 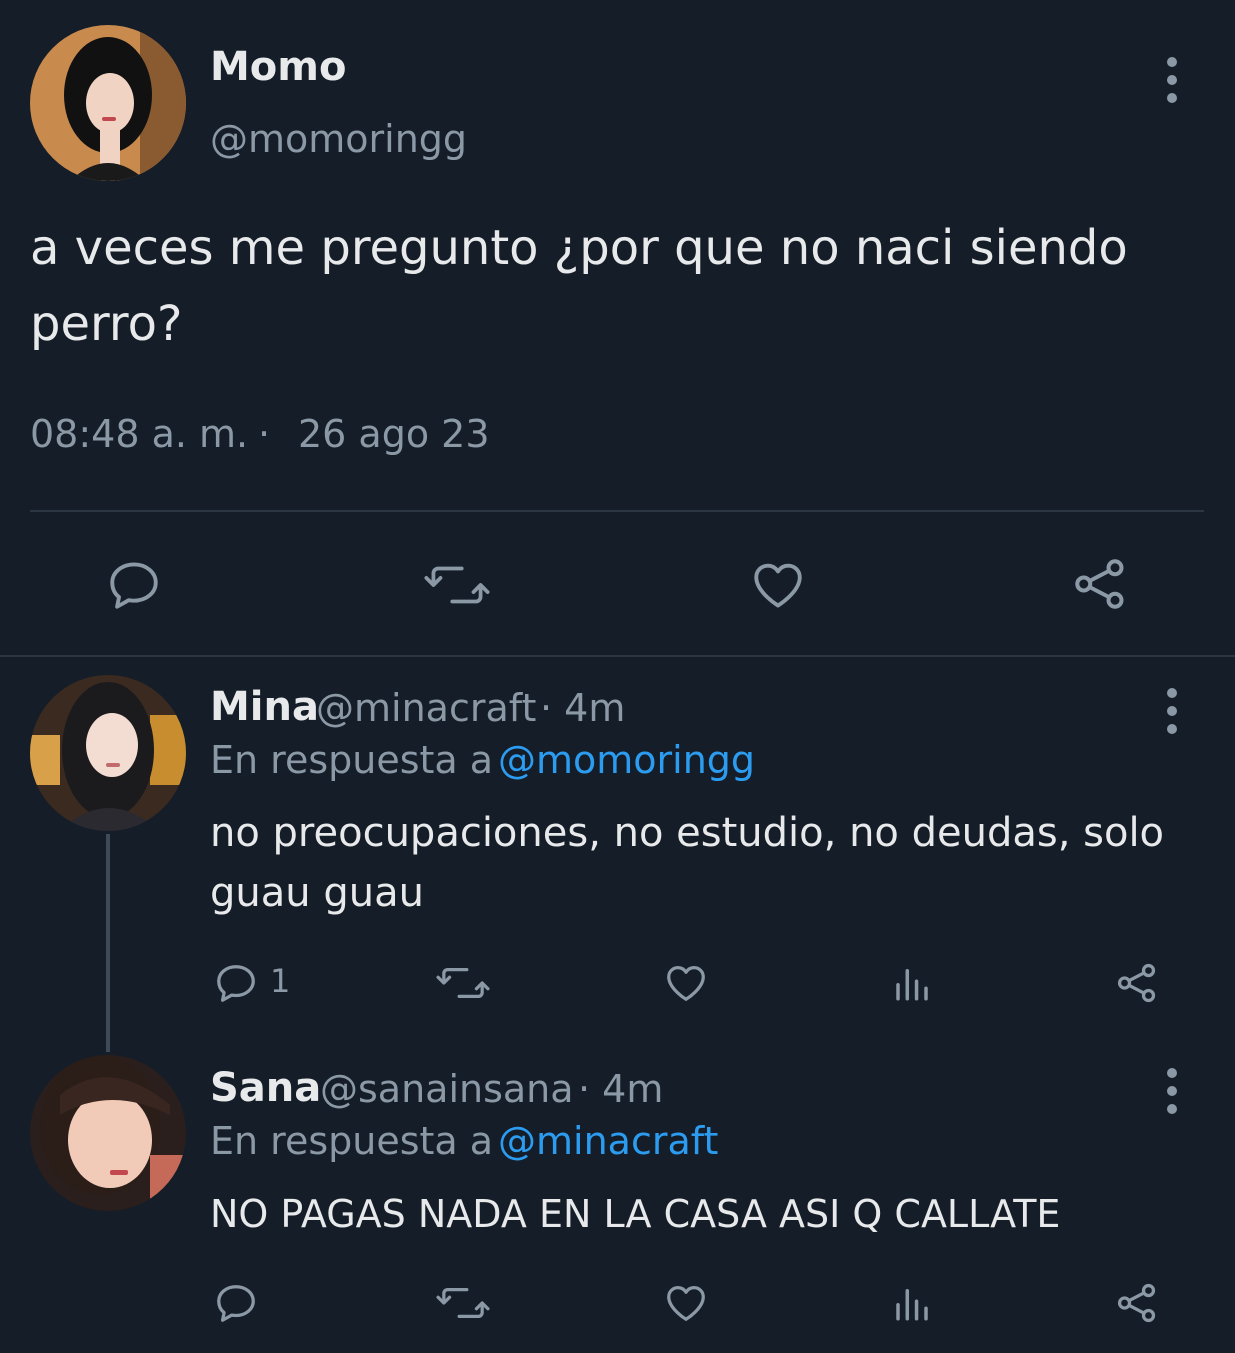 What do you see at coordinates (317, 893) in the screenshot?
I see `reply-text-line-2: guau guau` at bounding box center [317, 893].